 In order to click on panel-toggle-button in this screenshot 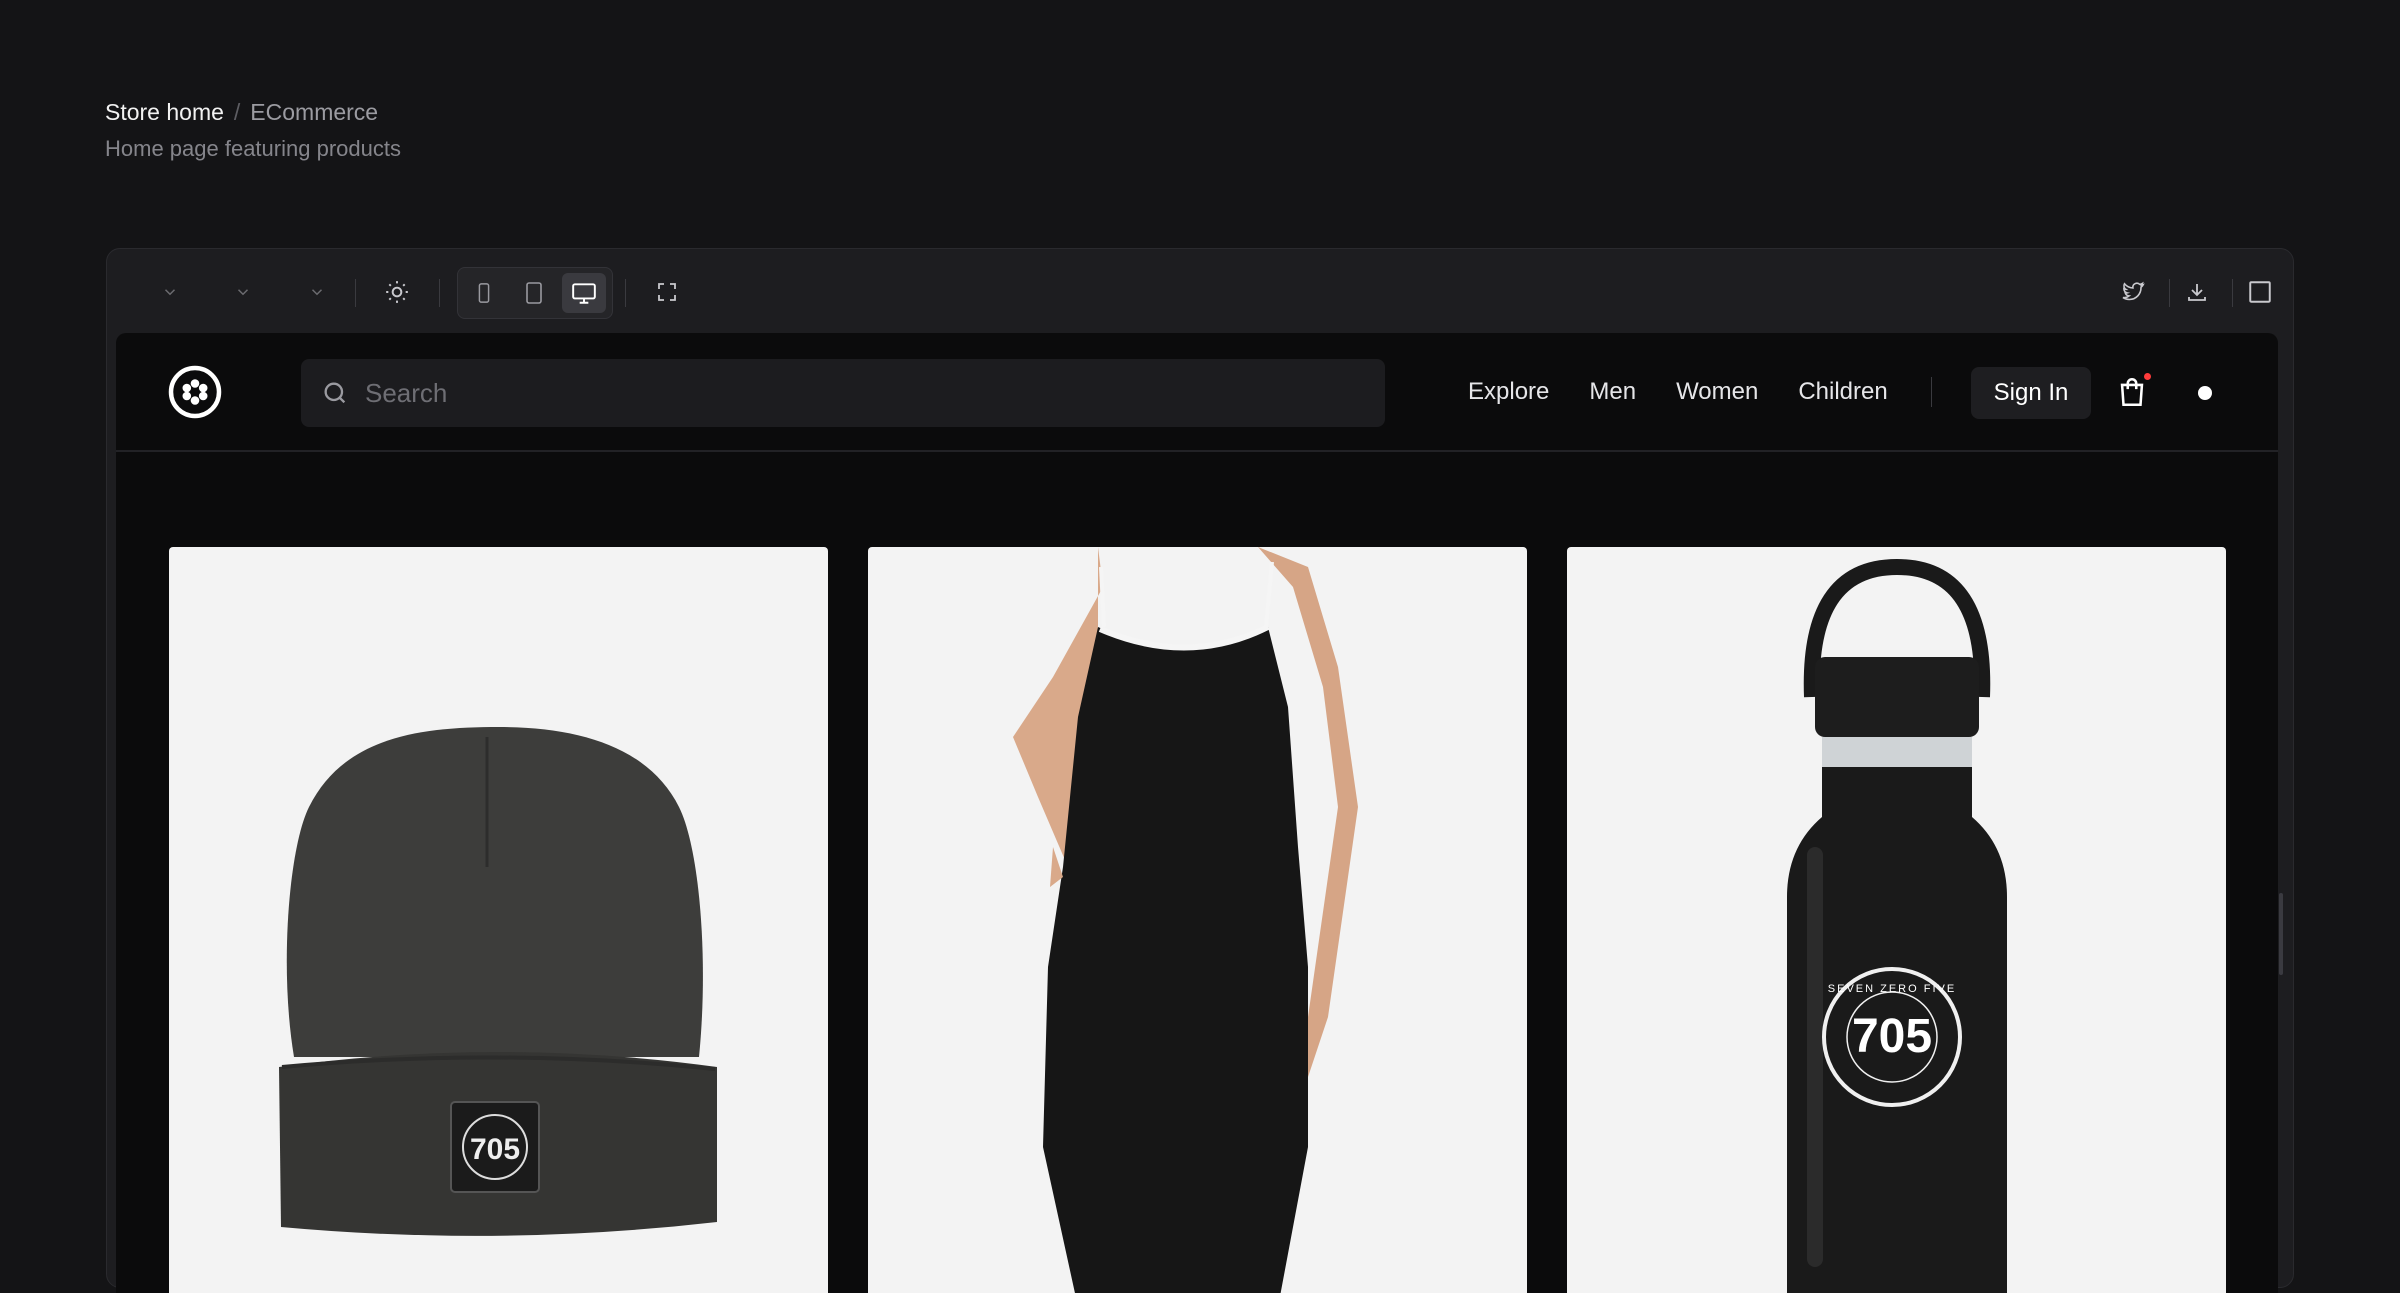, I will do `click(2260, 292)`.